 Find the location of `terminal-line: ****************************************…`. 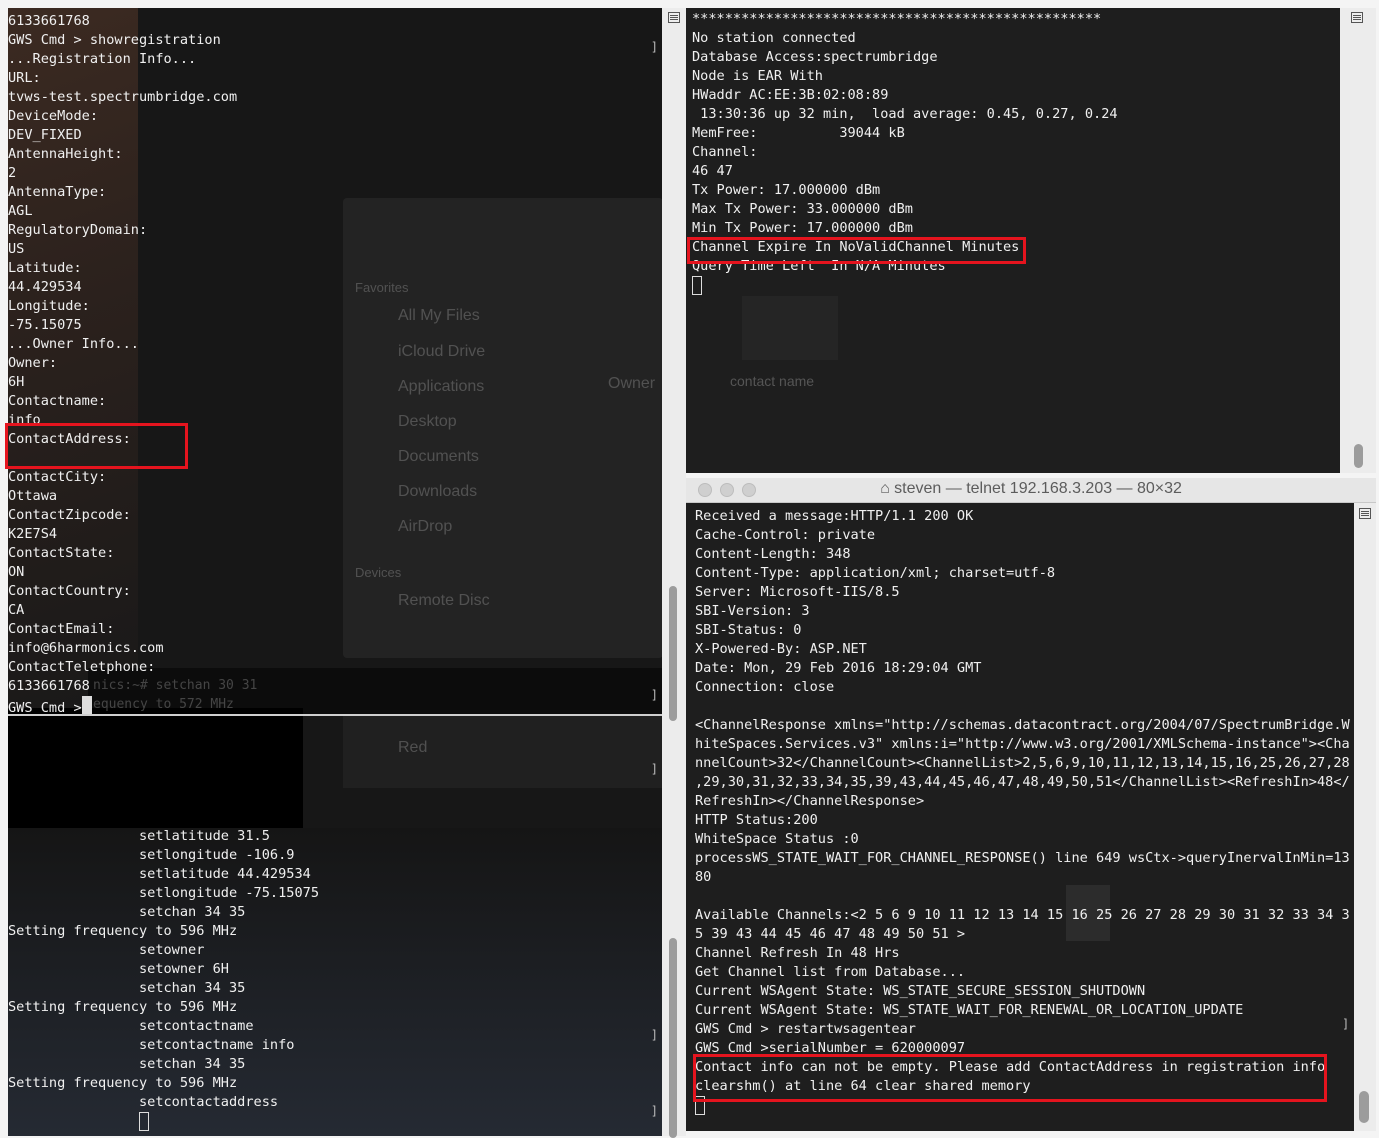

terminal-line: ****************************************… is located at coordinates (897, 19).